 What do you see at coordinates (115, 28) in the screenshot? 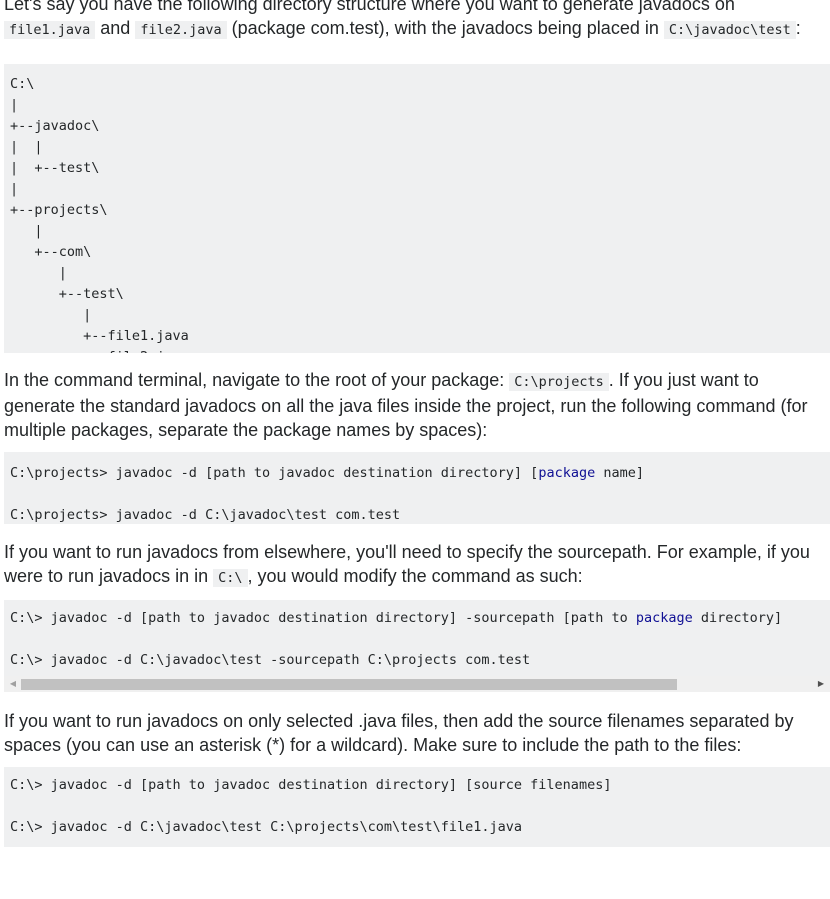
I see `intro-text-2: and` at bounding box center [115, 28].